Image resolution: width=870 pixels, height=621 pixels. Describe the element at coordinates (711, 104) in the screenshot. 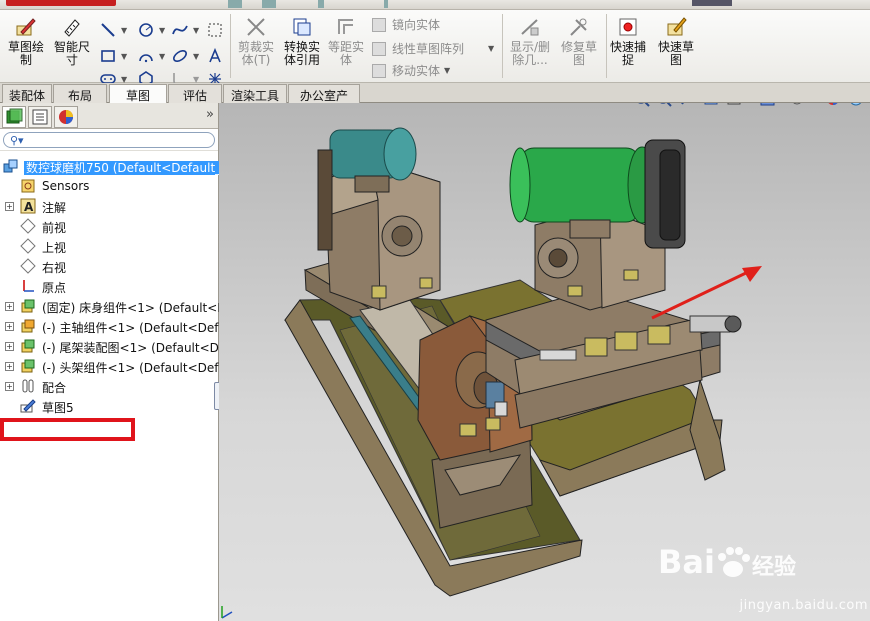

I see `section-view-icon` at that location.